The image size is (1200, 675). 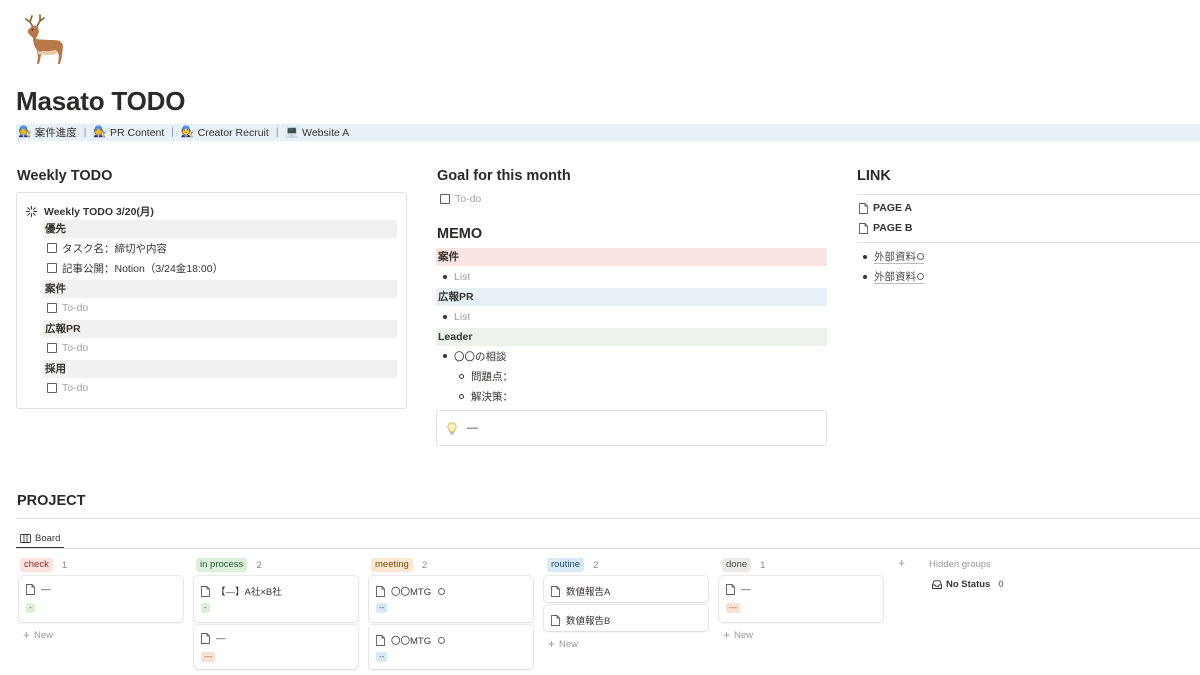 What do you see at coordinates (411, 591) in the screenshot?
I see `card-title-row: 〇〇MTG` at bounding box center [411, 591].